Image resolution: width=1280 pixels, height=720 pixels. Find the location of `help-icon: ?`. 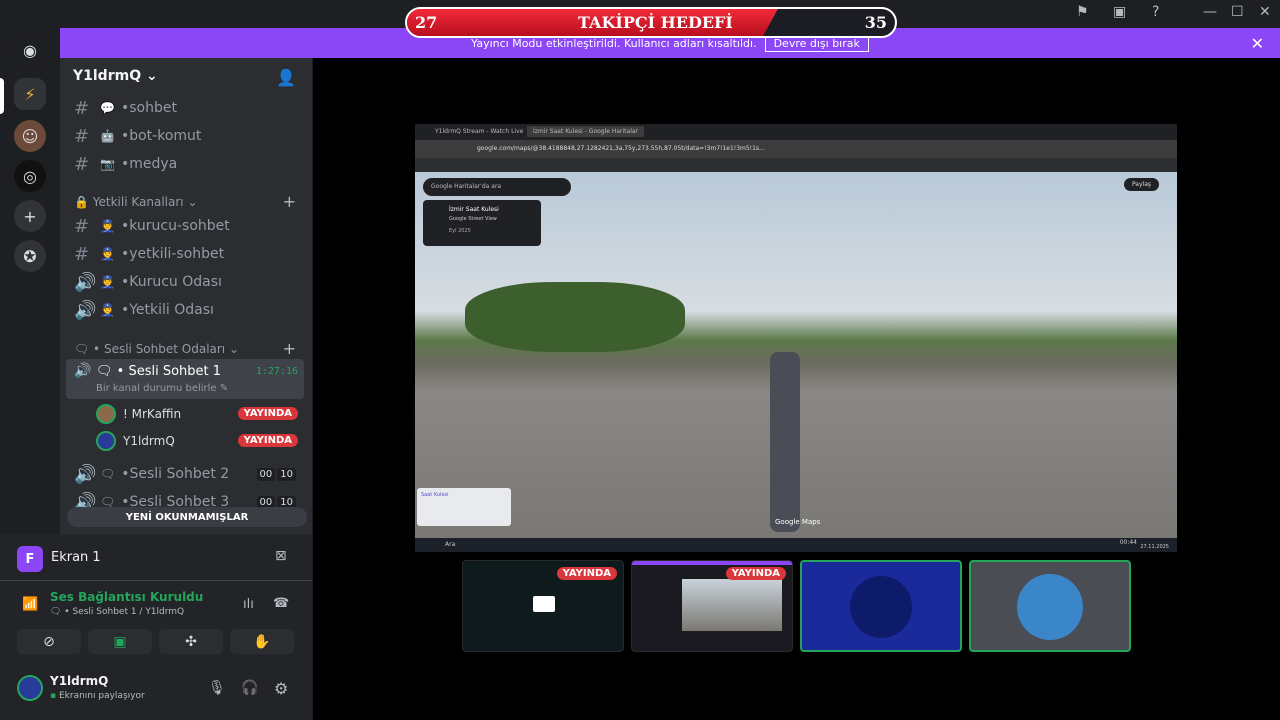

help-icon: ? is located at coordinates (1155, 12).